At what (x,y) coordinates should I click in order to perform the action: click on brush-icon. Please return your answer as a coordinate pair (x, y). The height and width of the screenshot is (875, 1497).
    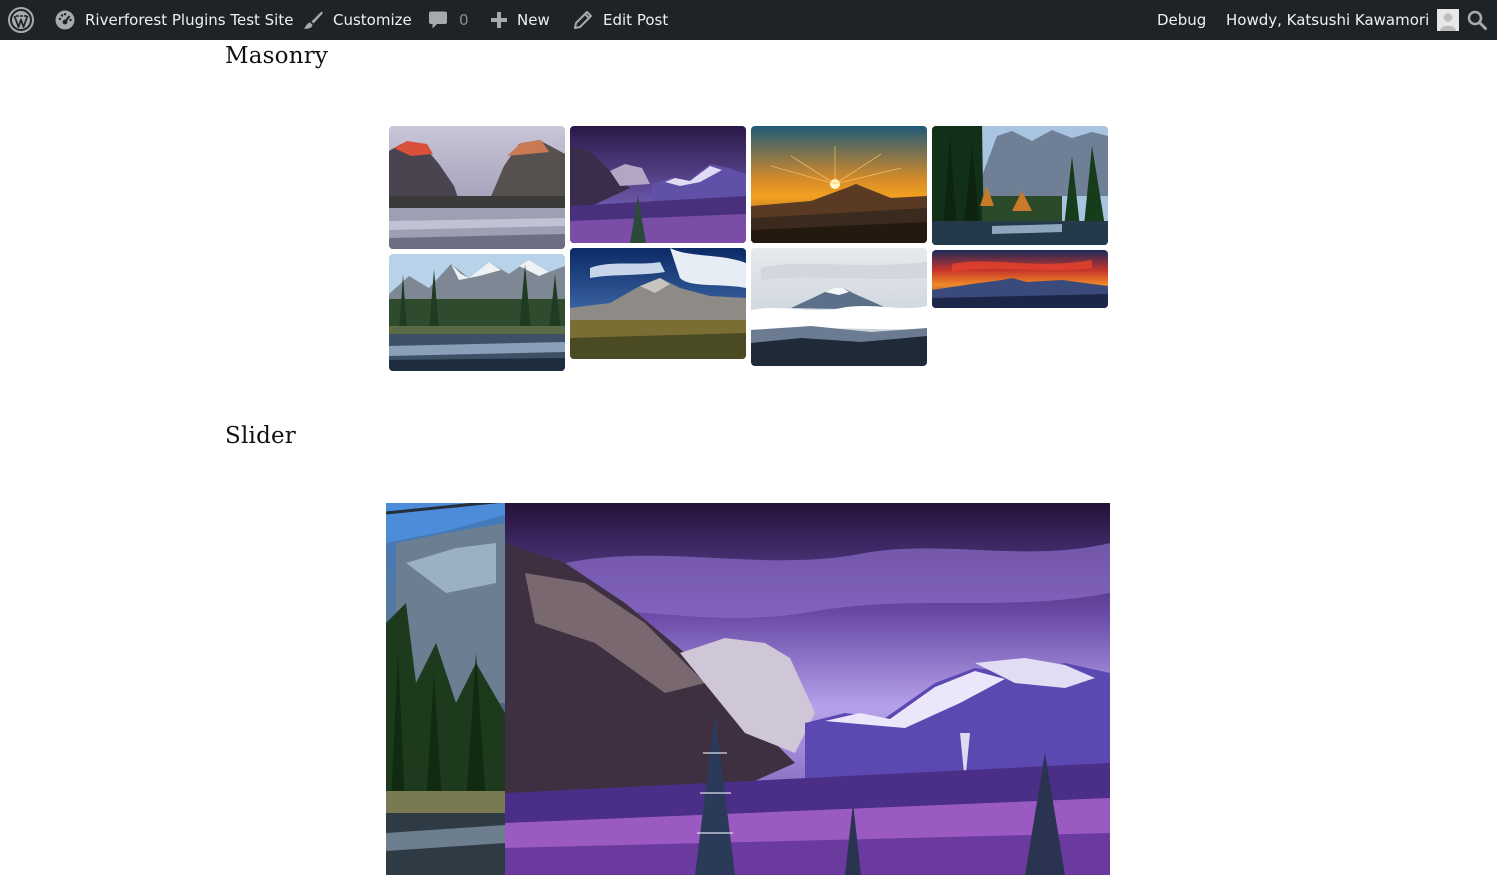
    Looking at the image, I should click on (313, 20).